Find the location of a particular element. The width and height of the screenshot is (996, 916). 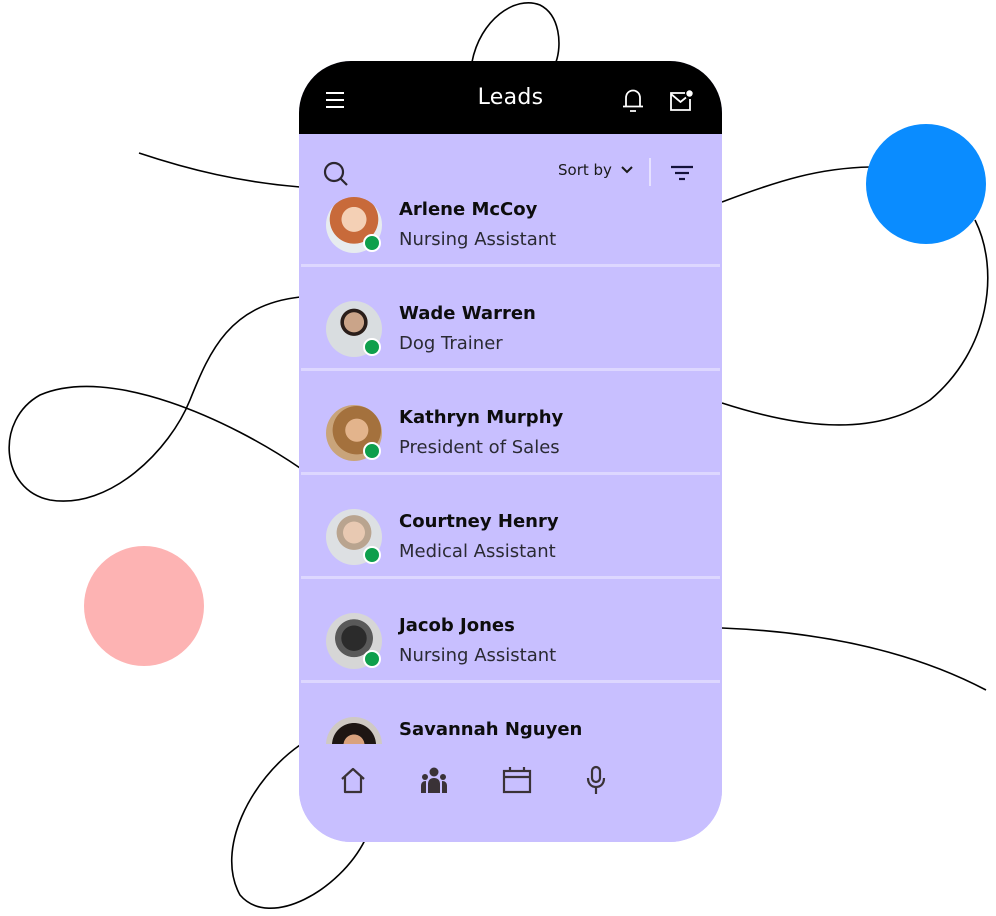

bottom-navigation is located at coordinates (510, 793).